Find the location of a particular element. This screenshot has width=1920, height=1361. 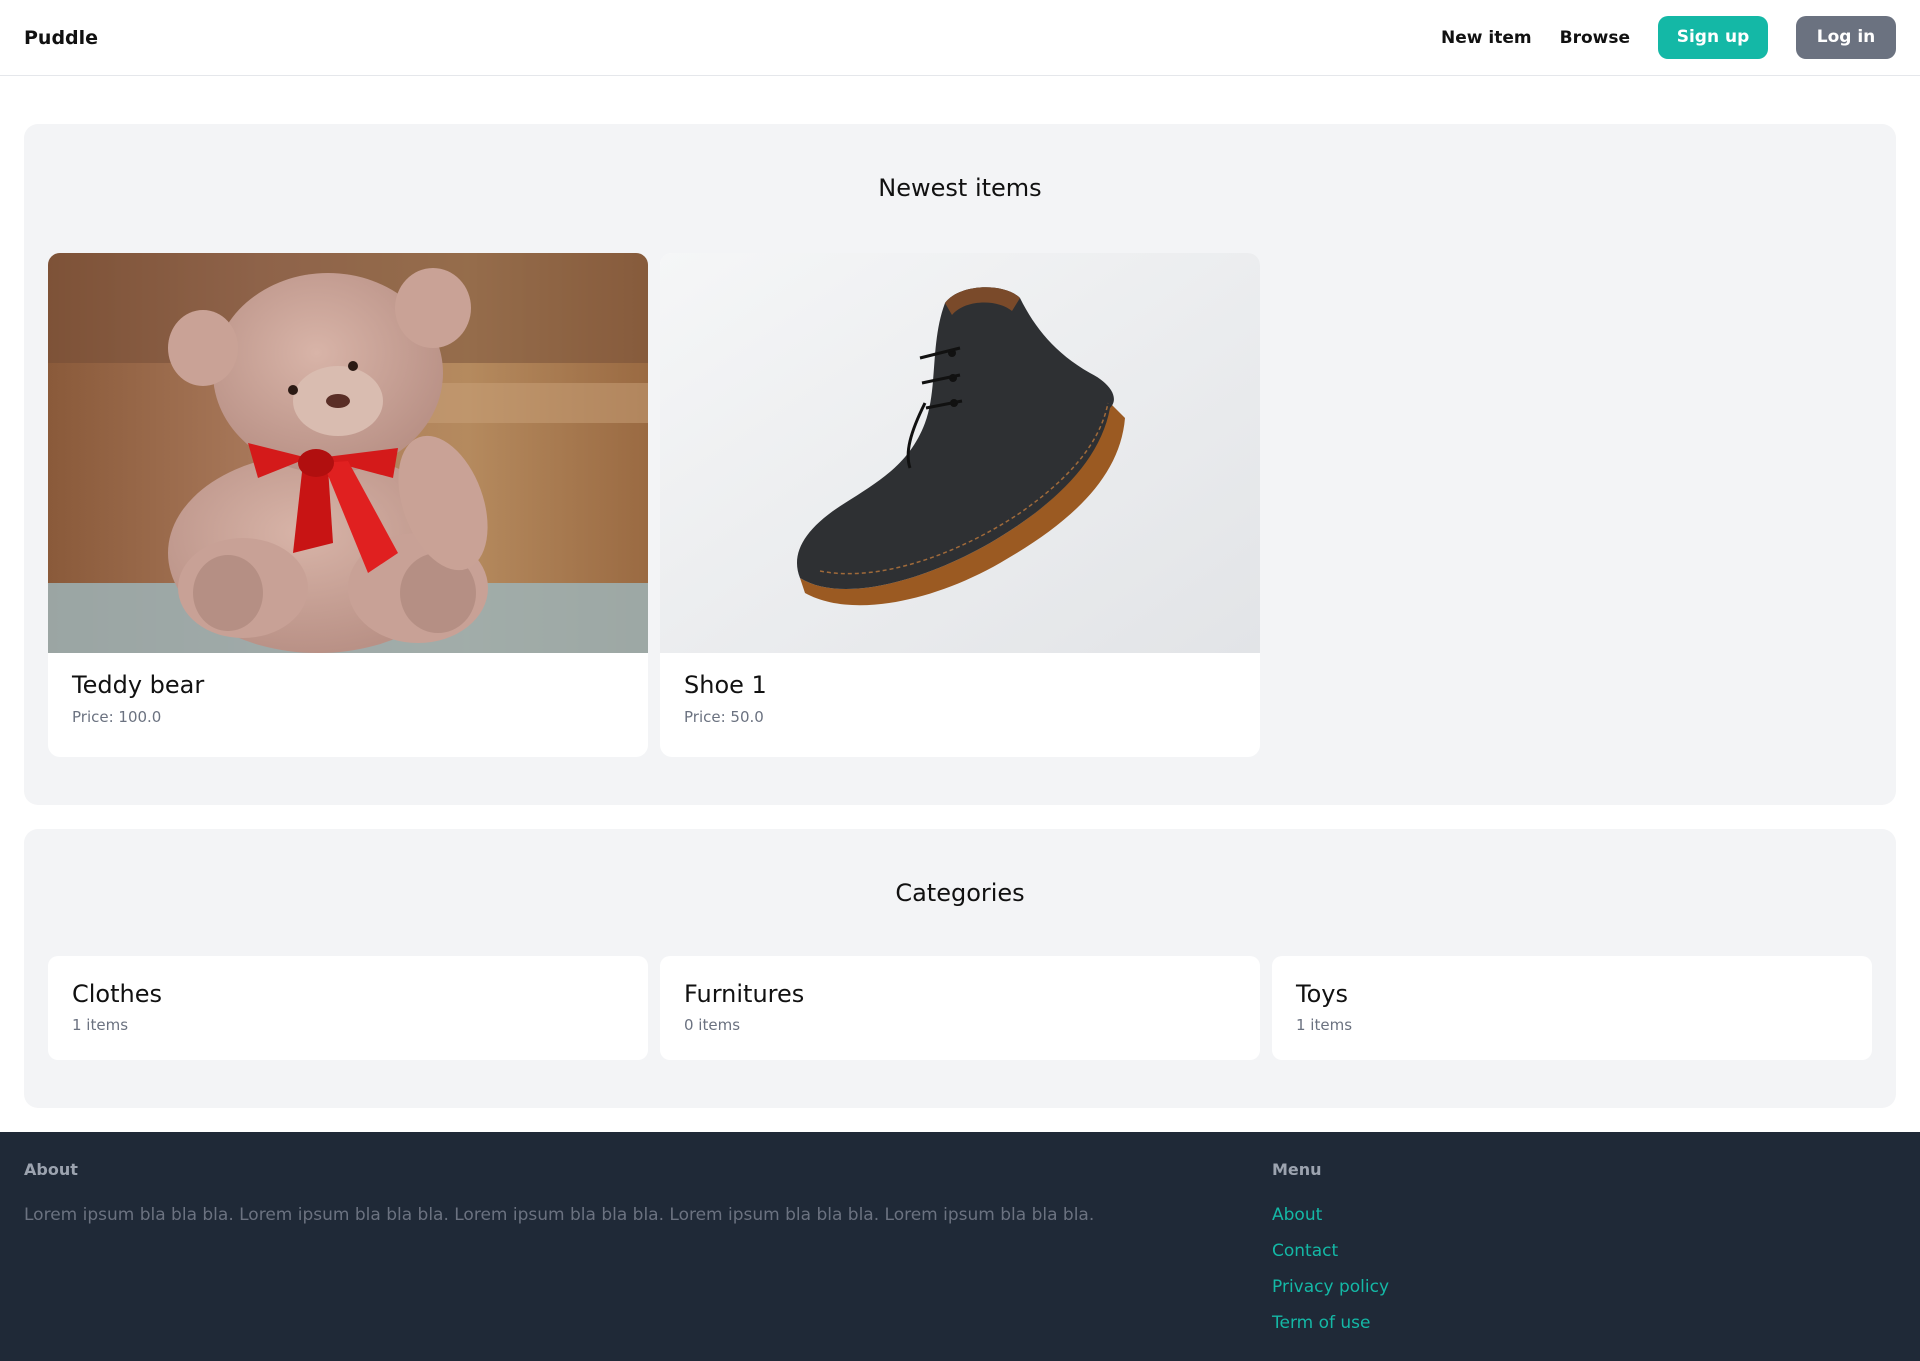

signup-button: Sign up is located at coordinates (1713, 37).